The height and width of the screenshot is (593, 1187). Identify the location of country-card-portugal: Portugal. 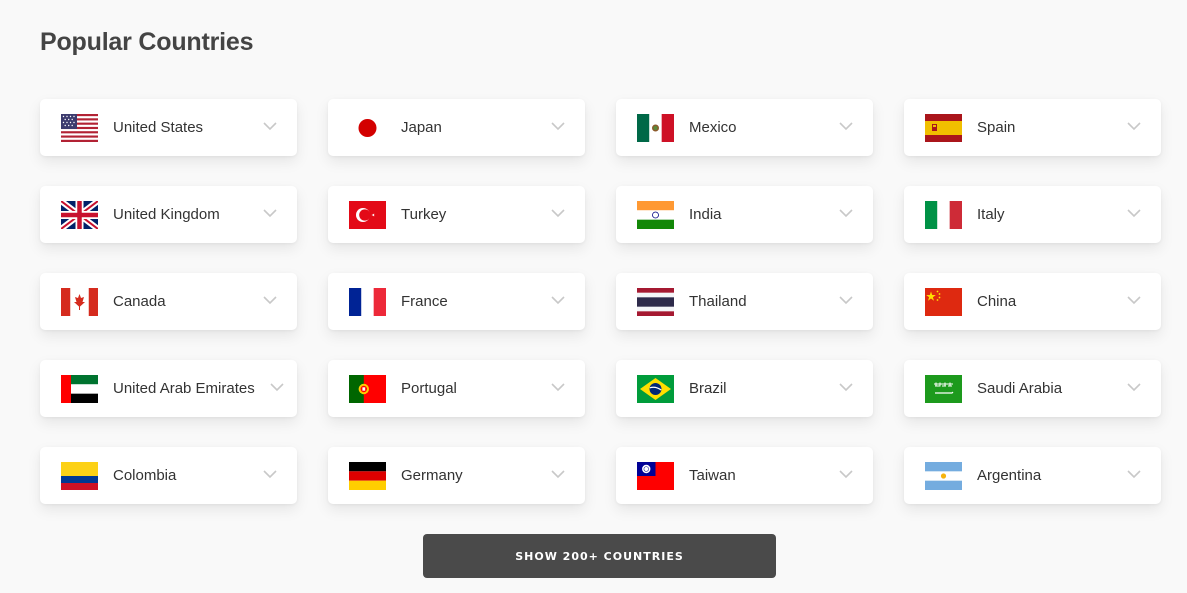
(456, 388).